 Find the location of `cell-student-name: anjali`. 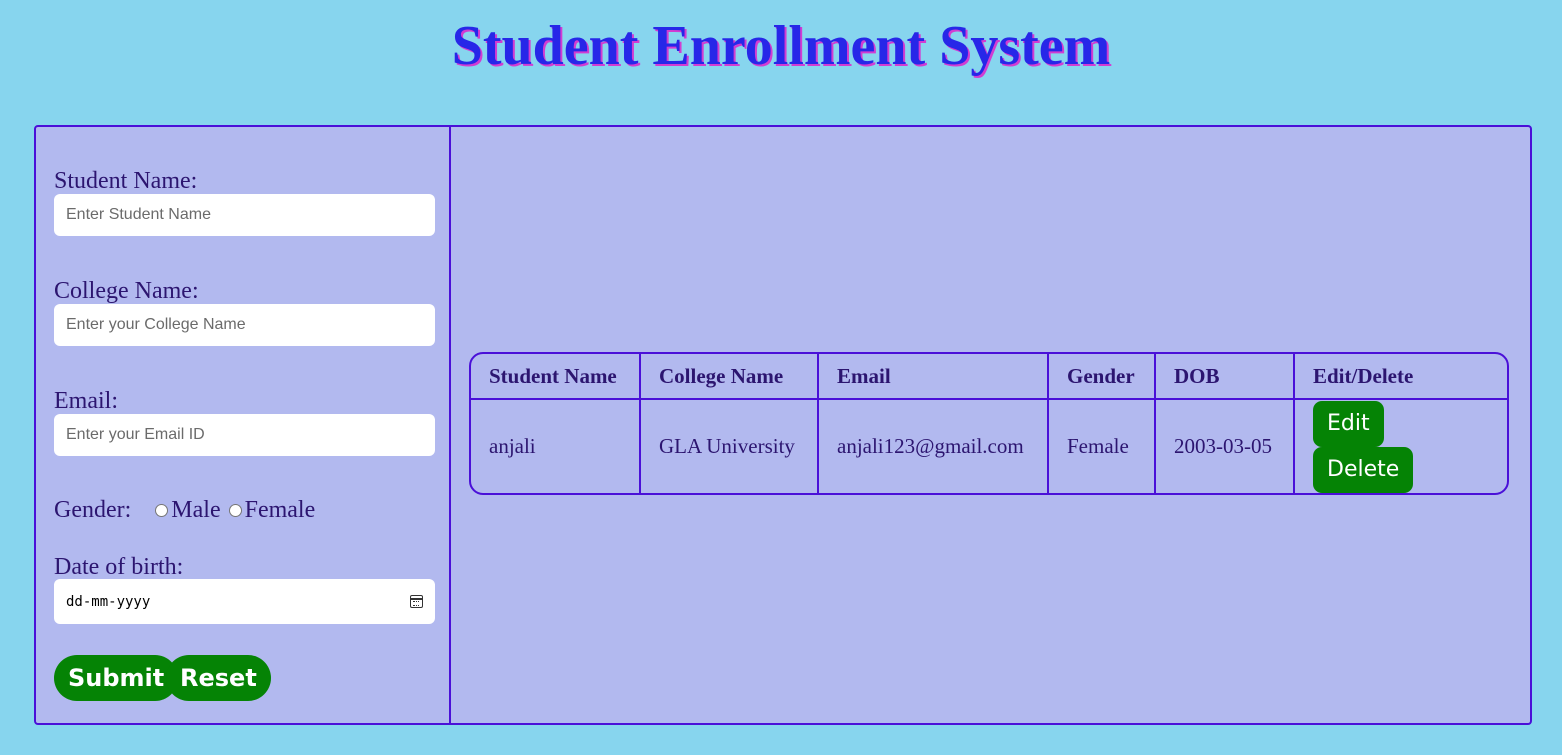

cell-student-name: anjali is located at coordinates (556, 445).